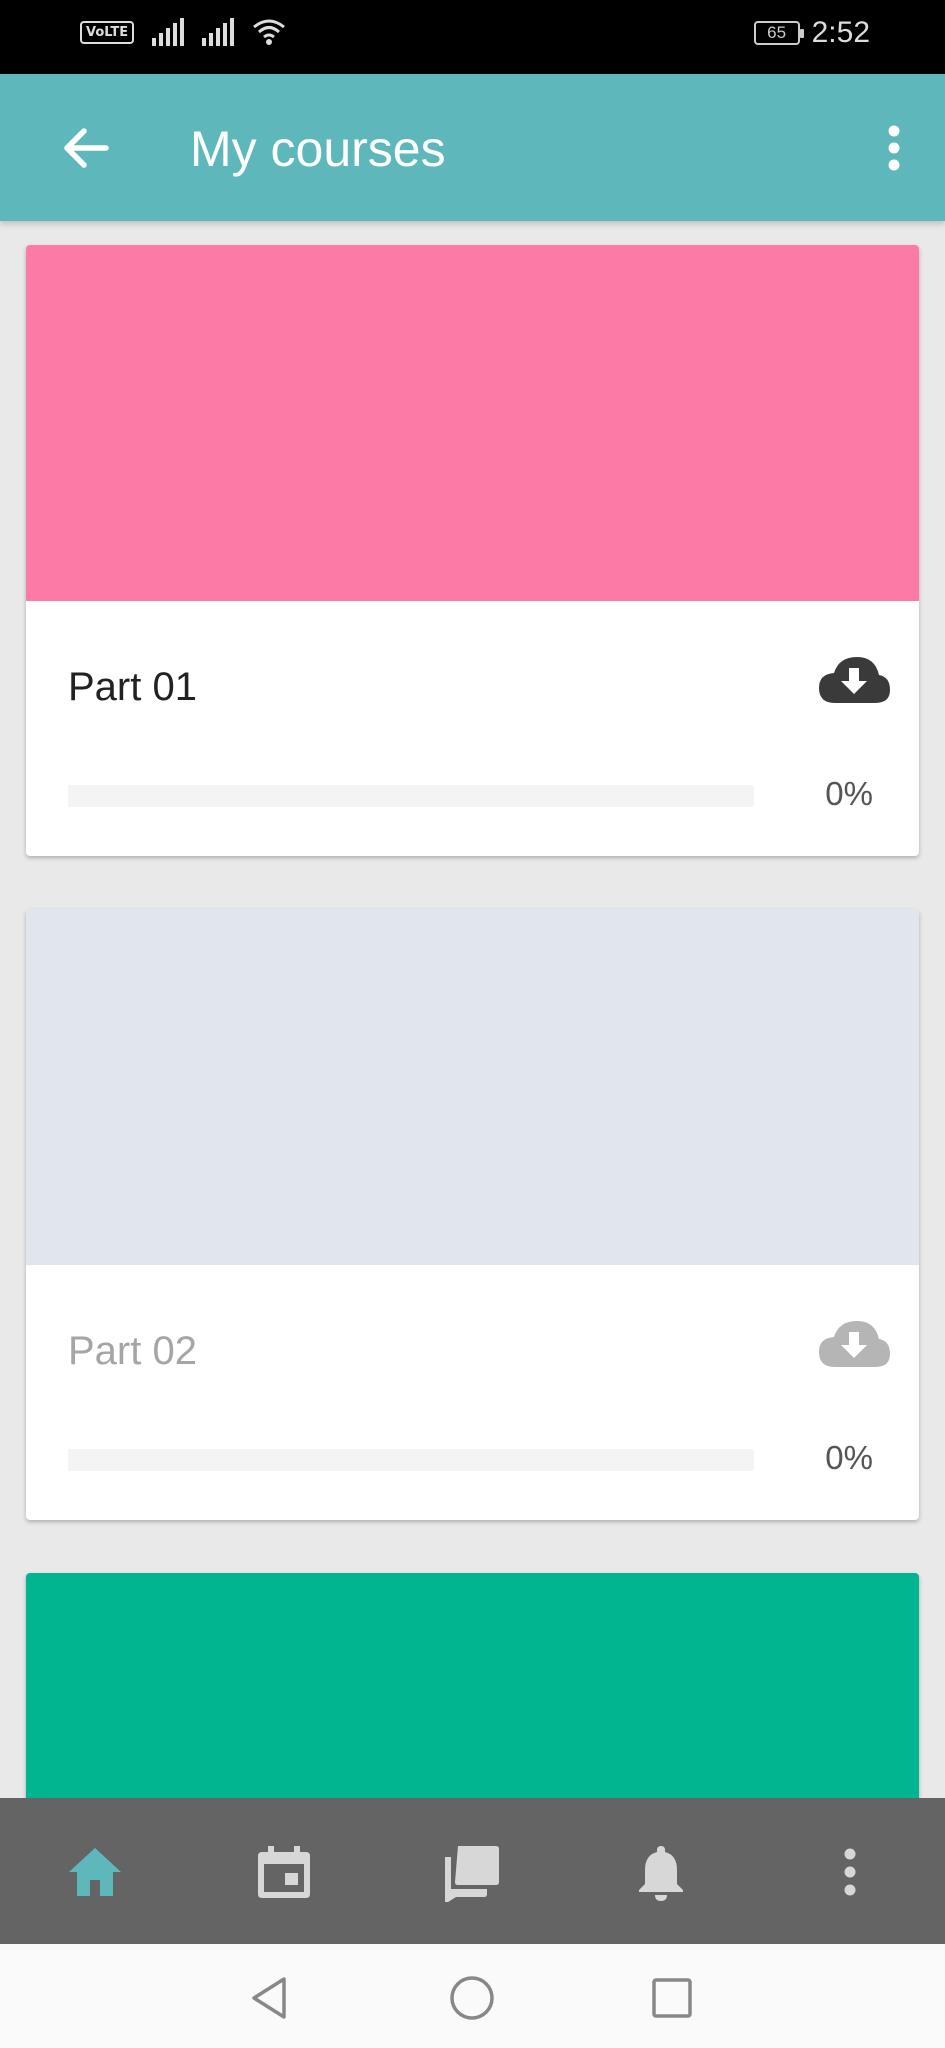 Image resolution: width=945 pixels, height=2048 pixels. What do you see at coordinates (472, 147) in the screenshot?
I see `app-bar: My courses` at bounding box center [472, 147].